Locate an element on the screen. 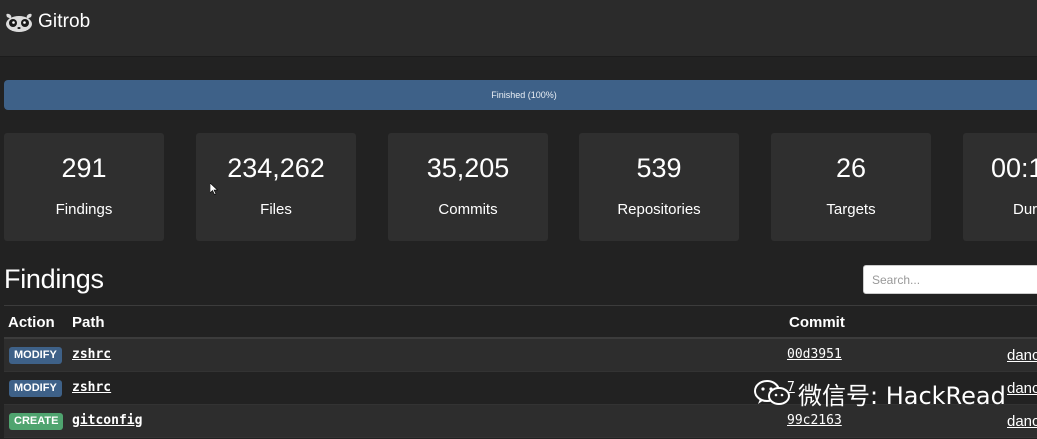 The image size is (1037, 439). stat-card-duration: 00:1 Dur is located at coordinates (1000, 187).